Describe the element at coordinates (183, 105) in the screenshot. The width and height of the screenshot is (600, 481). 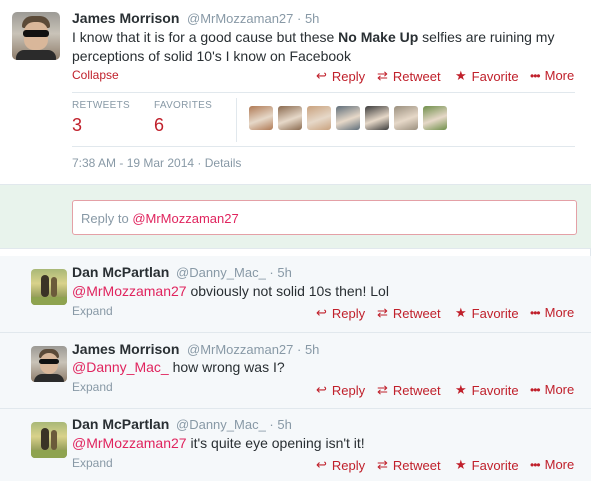
I see `favorites-label: FAVORITES` at that location.